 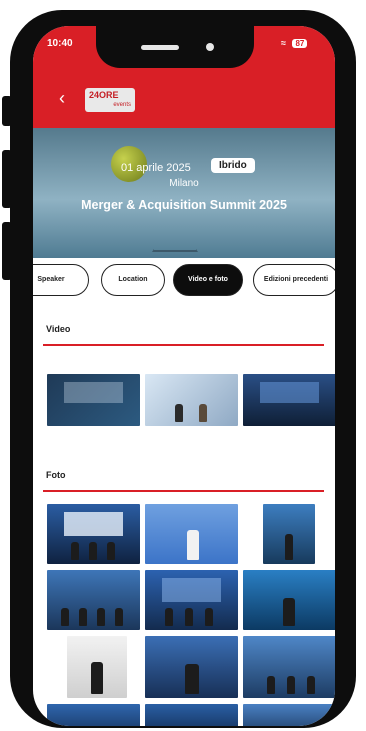 I want to click on battery-icon: 87, so click(x=300, y=43).